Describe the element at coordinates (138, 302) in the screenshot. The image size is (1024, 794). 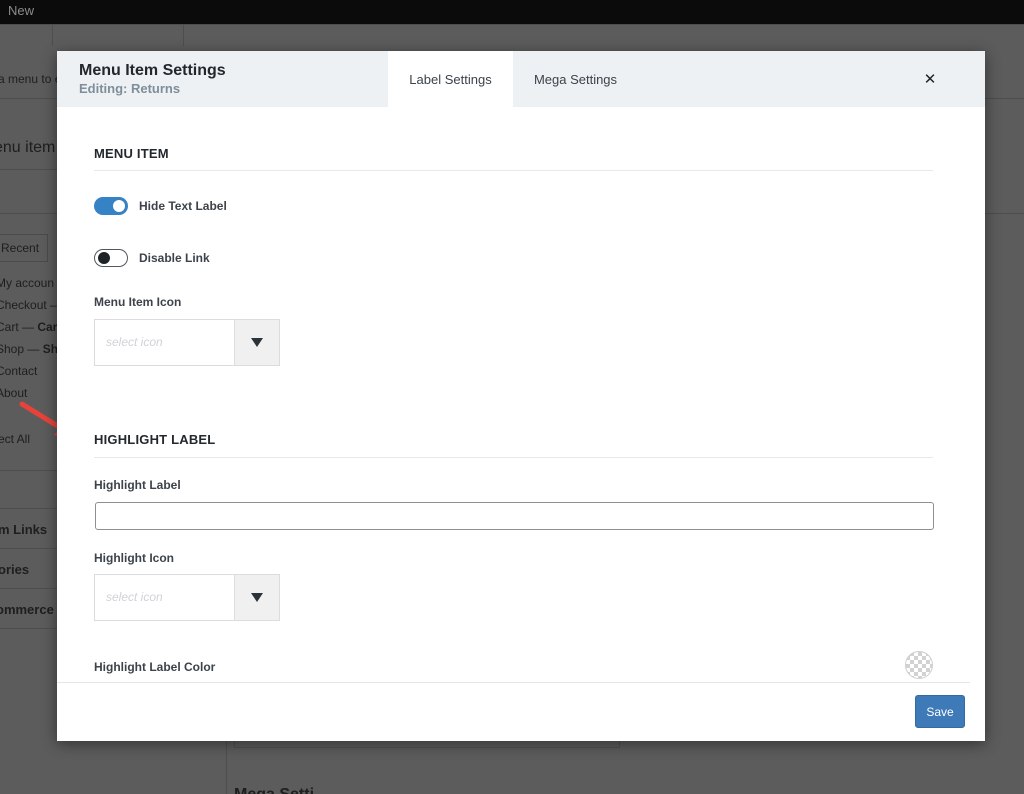
I see `menu-item-icon-label: Menu Item Icon` at that location.